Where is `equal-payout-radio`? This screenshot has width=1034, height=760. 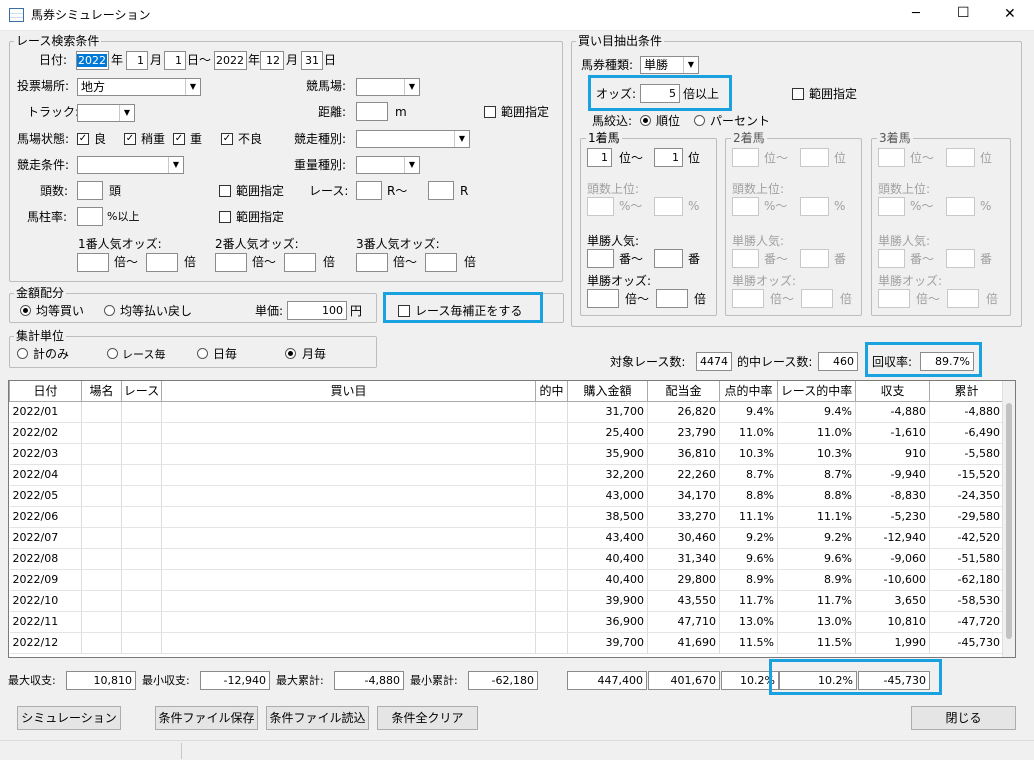
equal-payout-radio is located at coordinates (109, 310).